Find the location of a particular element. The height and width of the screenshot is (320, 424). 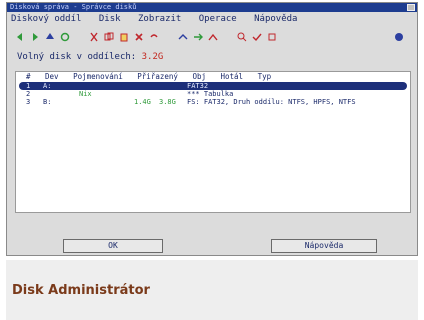

menu-item-disk: Disk is located at coordinates (110, 19).